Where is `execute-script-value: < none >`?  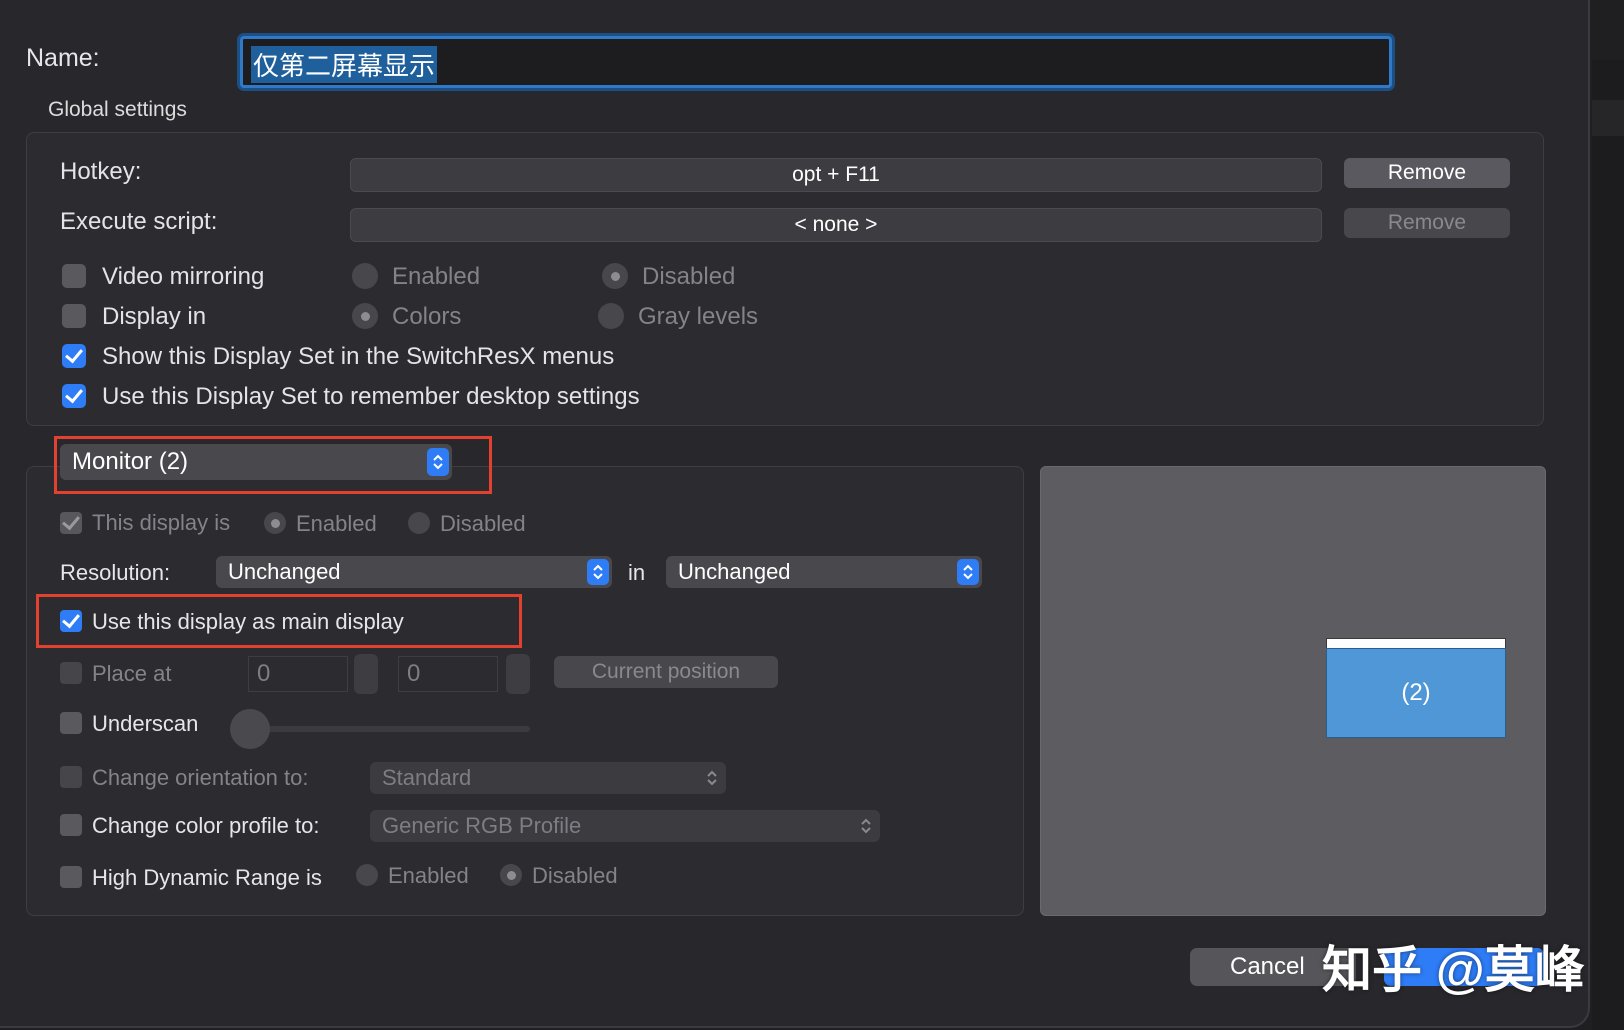 execute-script-value: < none > is located at coordinates (836, 224).